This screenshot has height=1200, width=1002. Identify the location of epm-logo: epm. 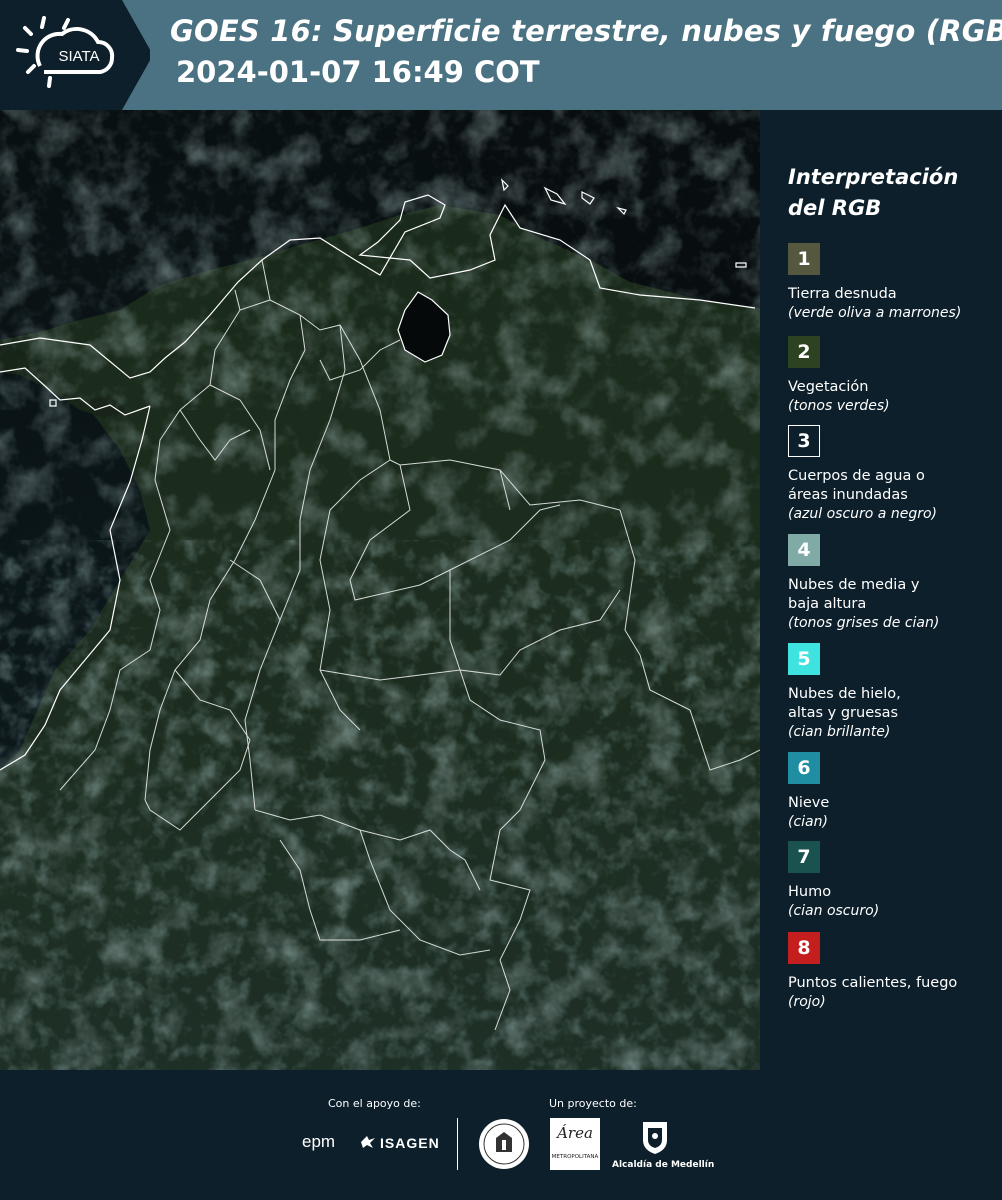
(319, 1141).